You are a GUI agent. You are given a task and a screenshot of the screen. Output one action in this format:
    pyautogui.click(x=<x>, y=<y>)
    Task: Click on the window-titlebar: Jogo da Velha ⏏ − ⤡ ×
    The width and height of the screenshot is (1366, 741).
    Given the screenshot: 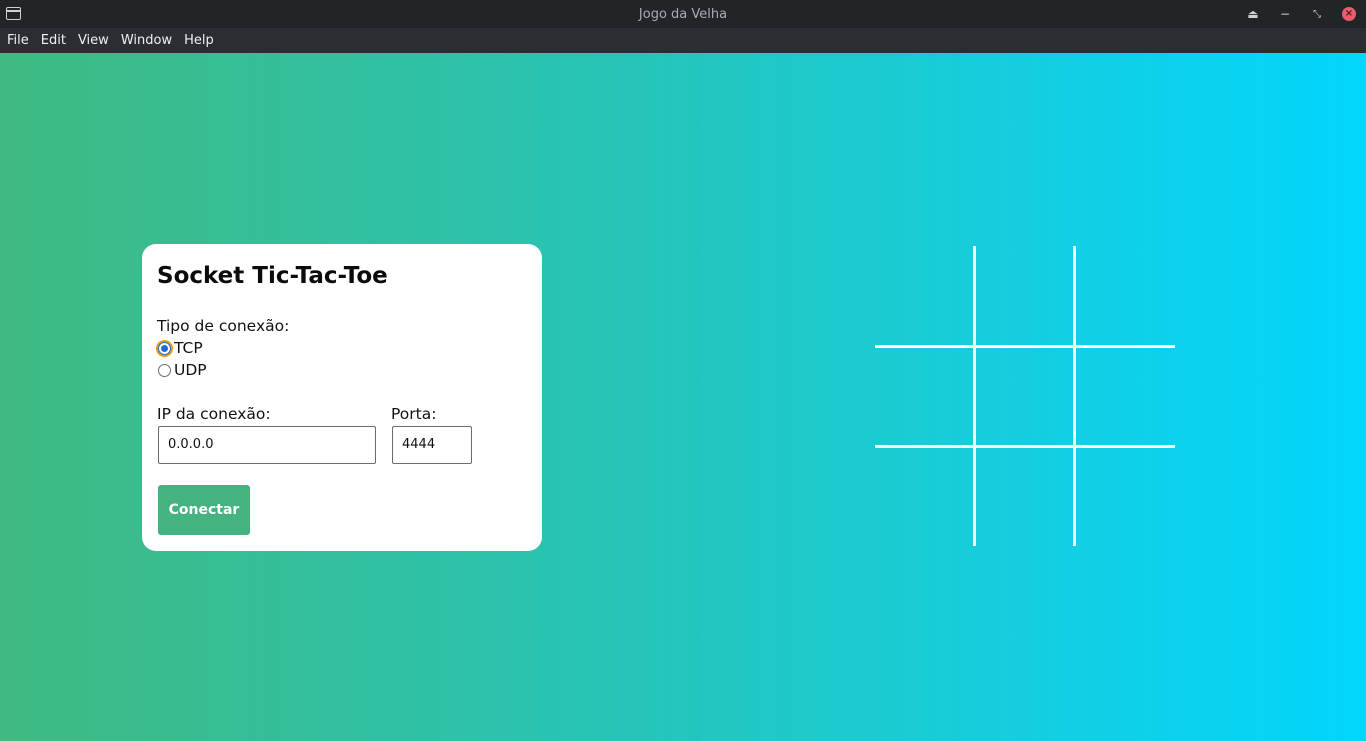 What is the action you would take?
    pyautogui.click(x=683, y=14)
    